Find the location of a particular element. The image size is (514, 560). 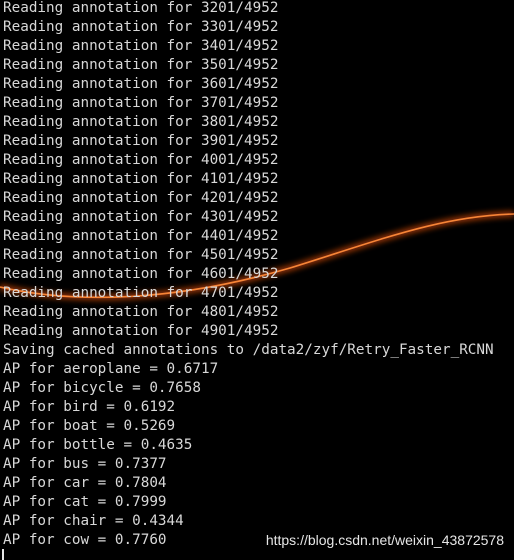

terminal-line: Reading annotation for 3301/4952 is located at coordinates (141, 27).